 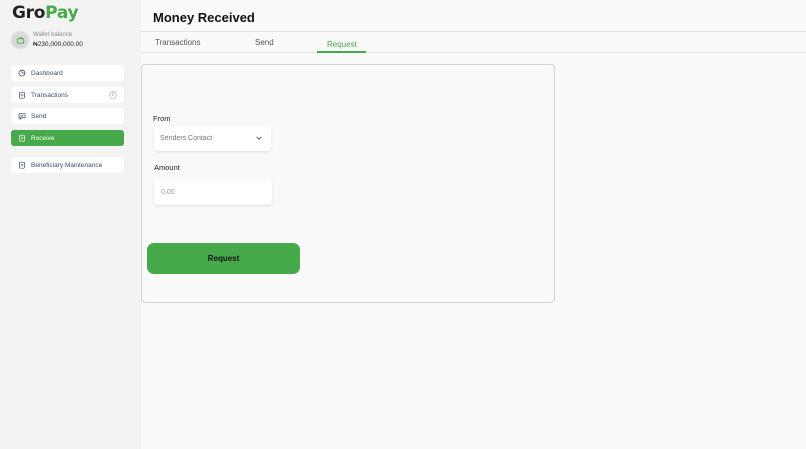 What do you see at coordinates (43, 138) in the screenshot?
I see `sidebar-item-label: Receive` at bounding box center [43, 138].